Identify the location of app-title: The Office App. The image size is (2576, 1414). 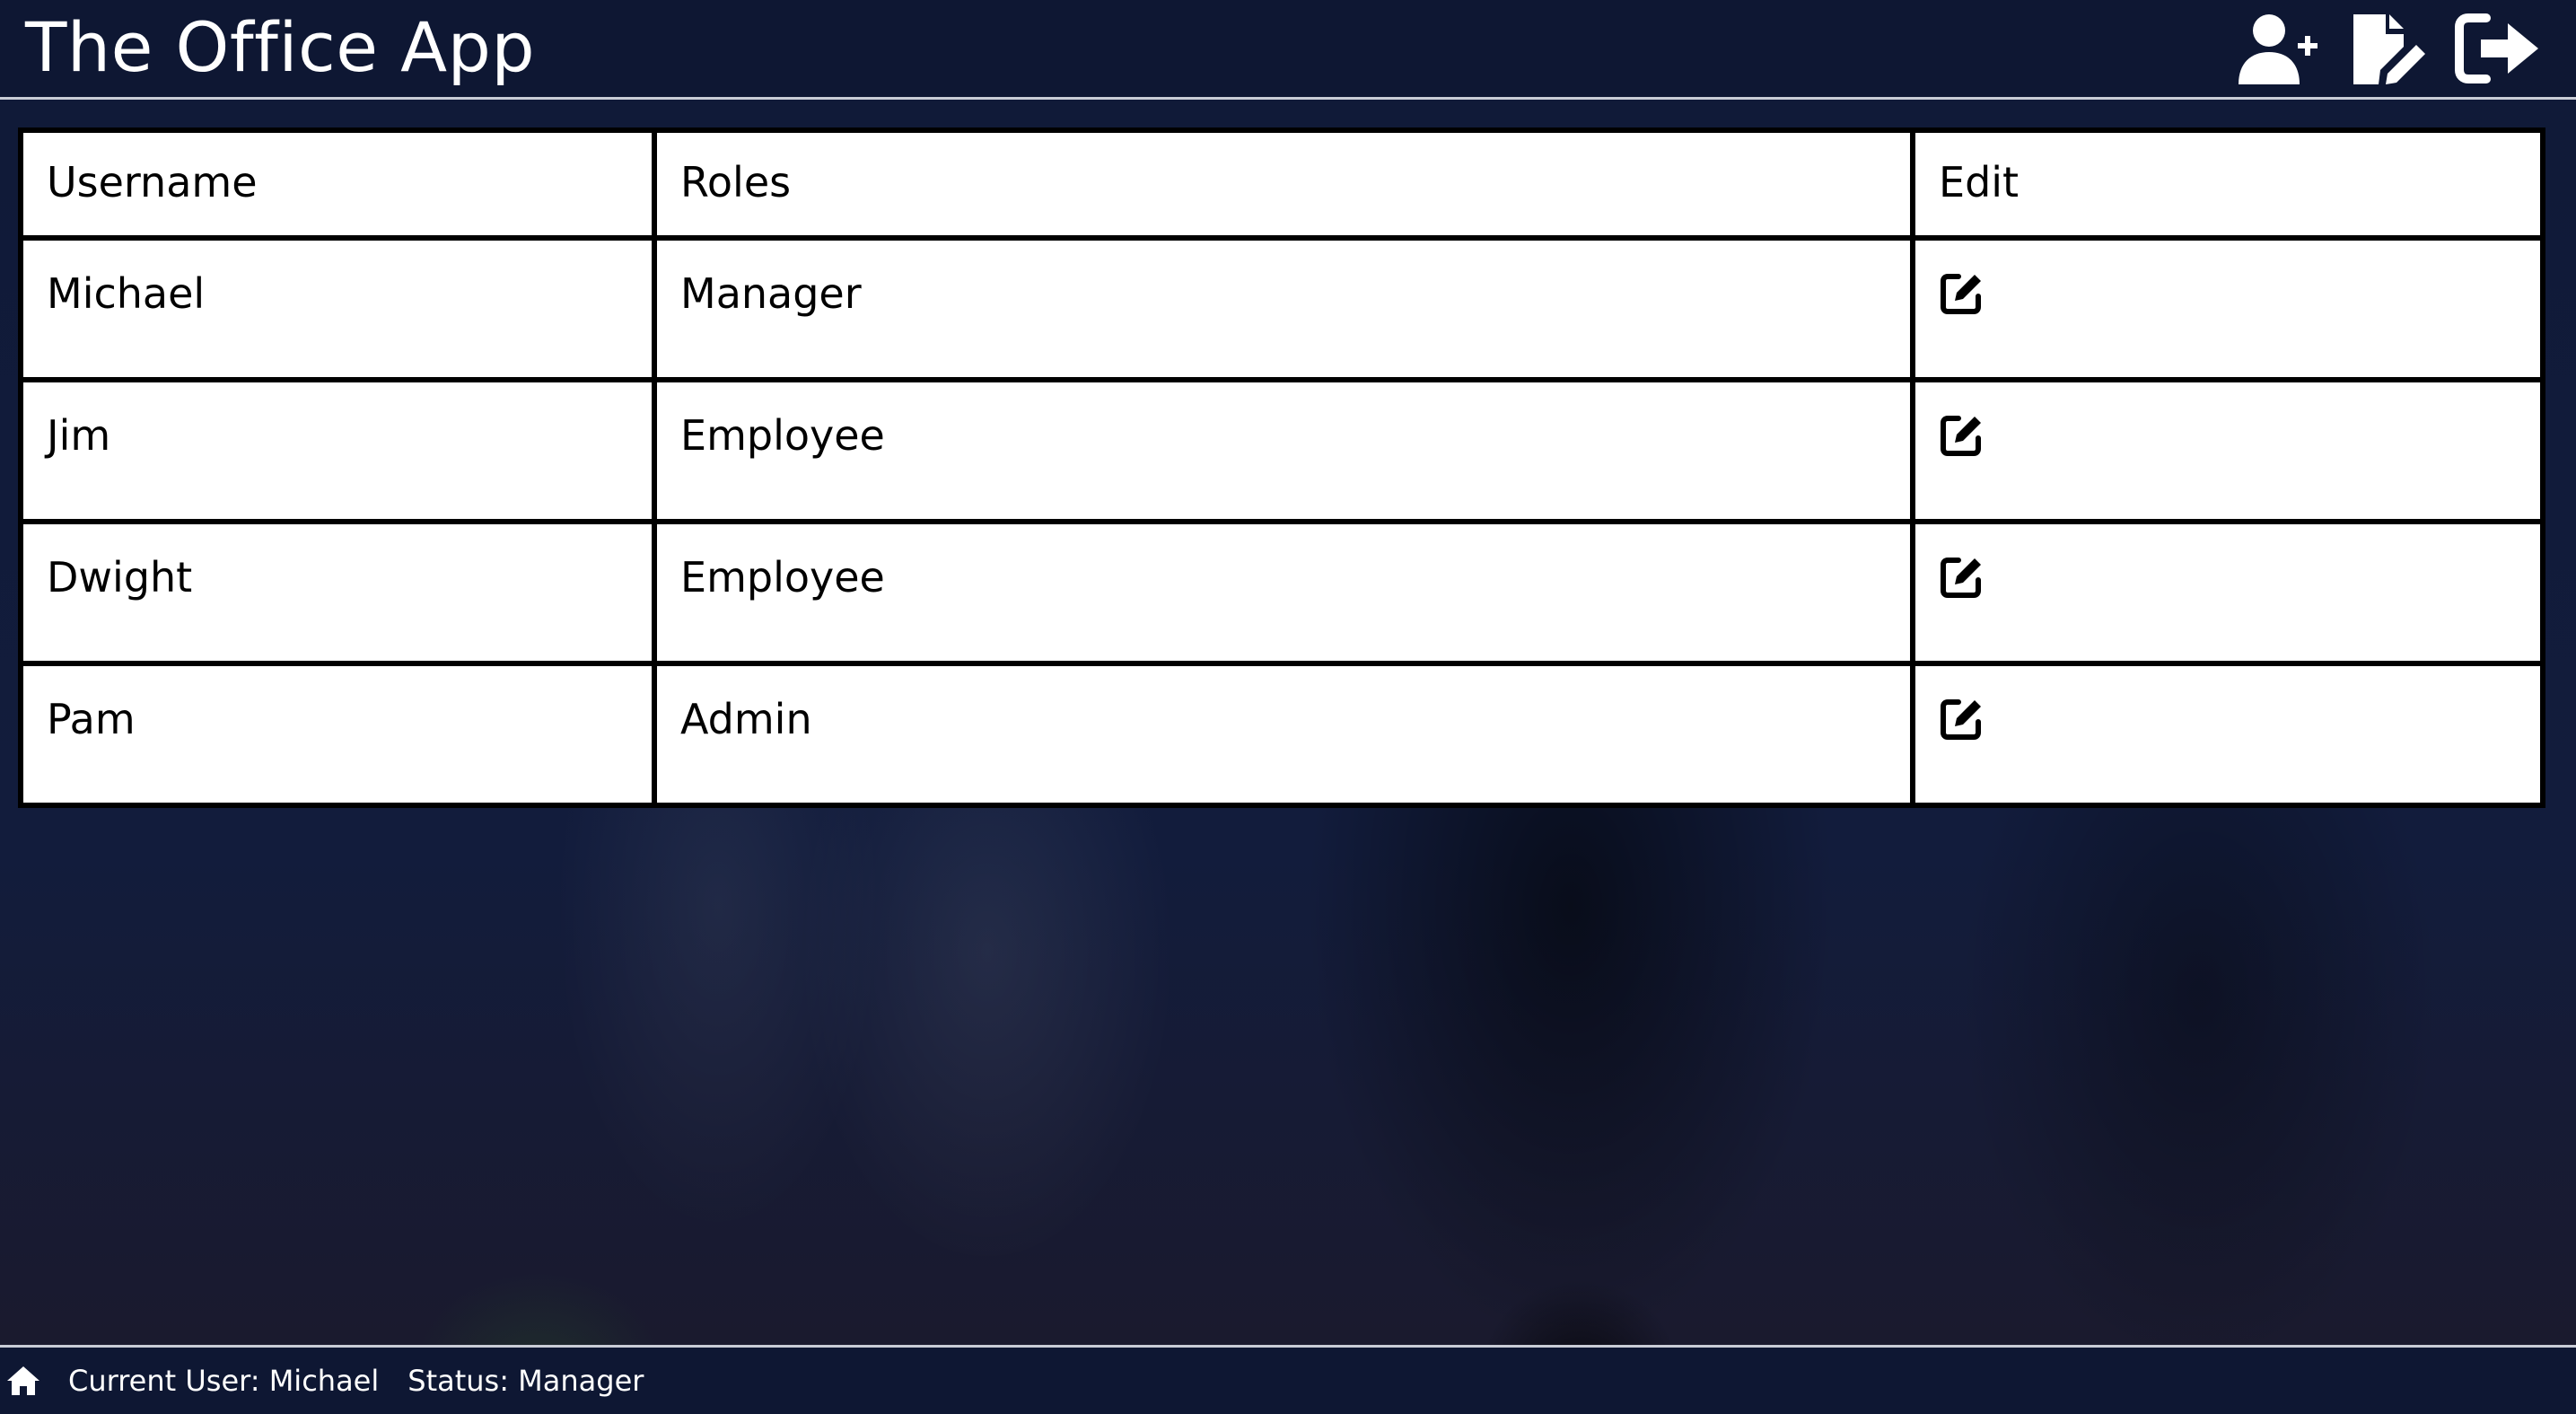
(280, 47).